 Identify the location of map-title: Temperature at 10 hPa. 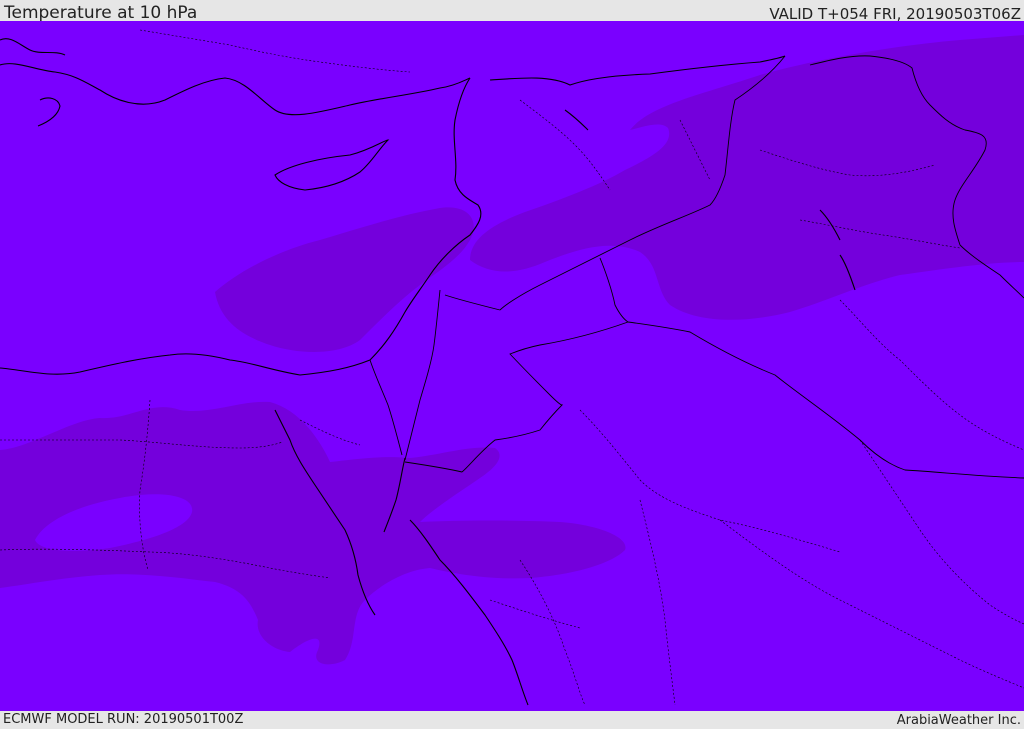
(101, 13).